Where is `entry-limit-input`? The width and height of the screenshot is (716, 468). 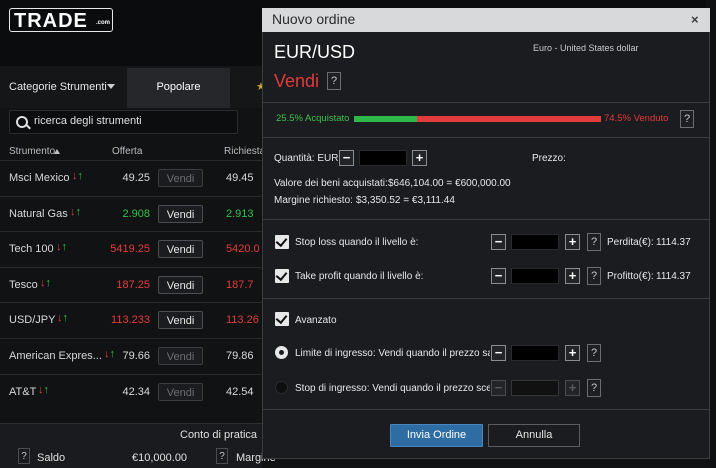
entry-limit-input is located at coordinates (535, 353).